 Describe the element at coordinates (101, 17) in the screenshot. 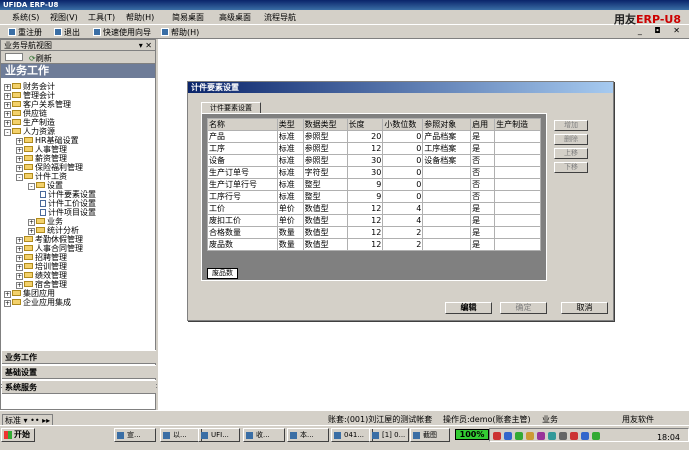

I see `menu-tools: 工具(T)` at that location.